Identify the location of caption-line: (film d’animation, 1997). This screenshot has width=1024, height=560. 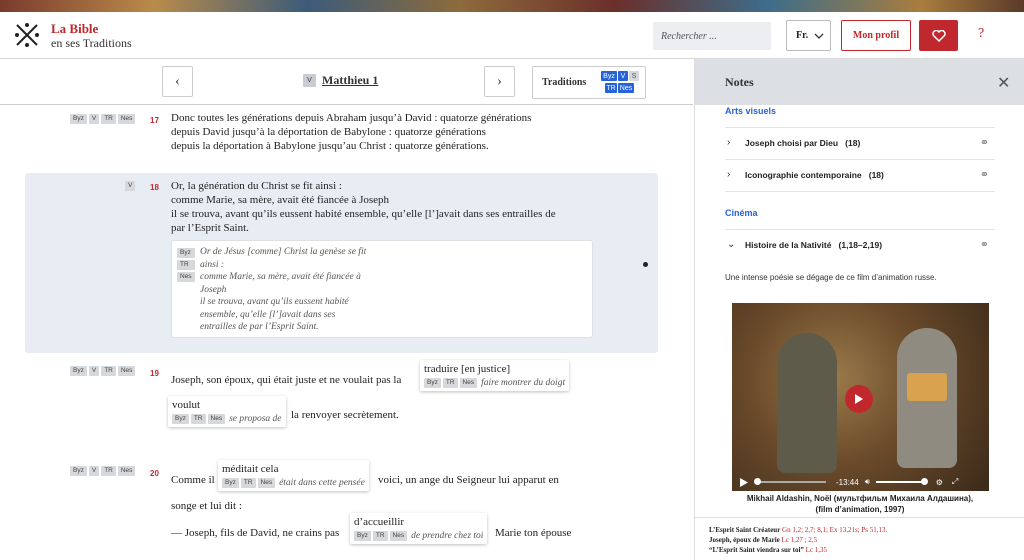
(860, 509).